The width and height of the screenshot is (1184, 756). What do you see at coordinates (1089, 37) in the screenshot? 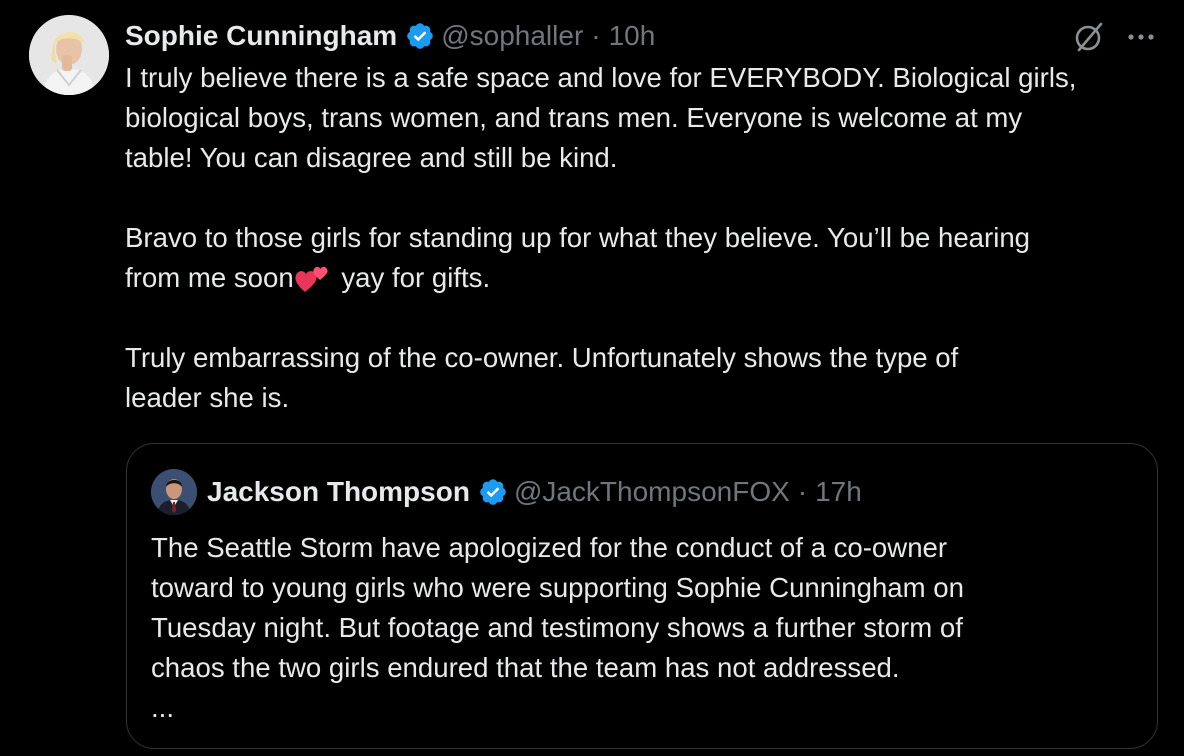
I see `grok-icon` at bounding box center [1089, 37].